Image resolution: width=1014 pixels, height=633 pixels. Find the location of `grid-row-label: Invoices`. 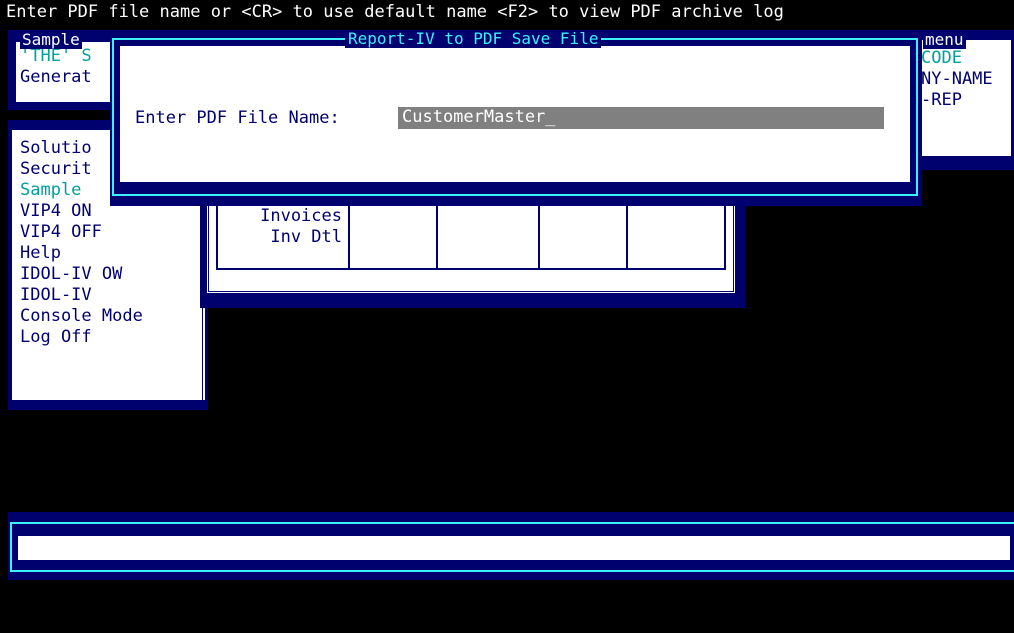

grid-row-label: Invoices is located at coordinates (280, 216).